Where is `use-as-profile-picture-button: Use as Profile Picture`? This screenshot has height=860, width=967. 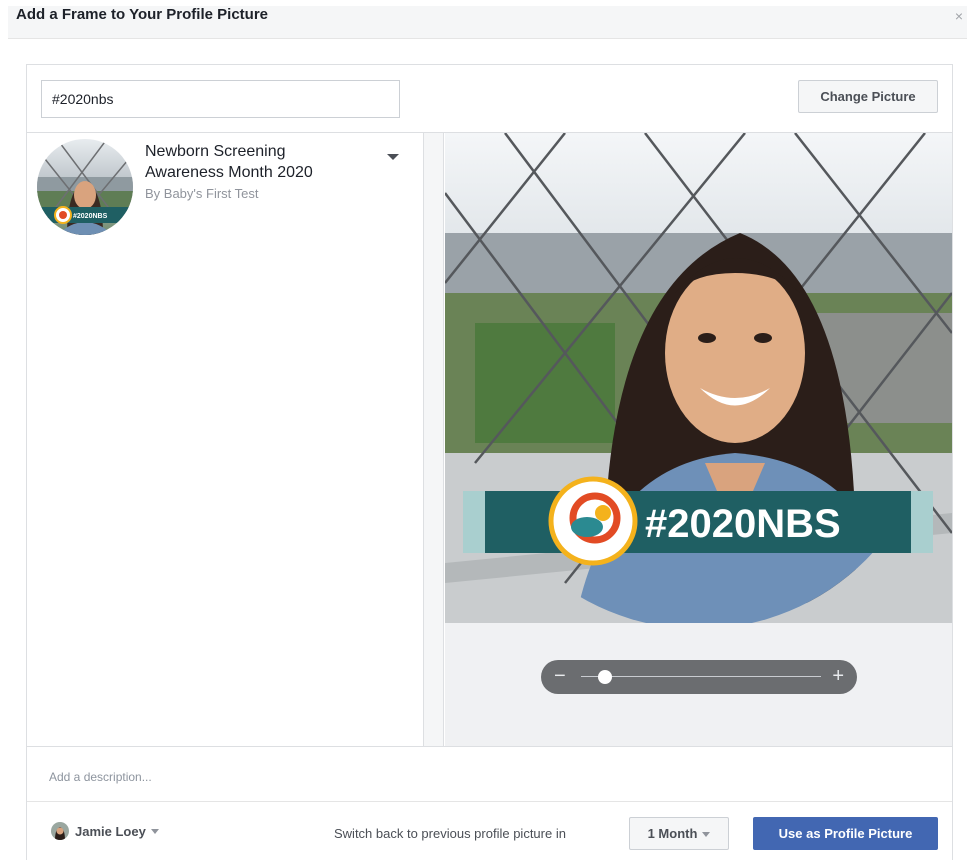 use-as-profile-picture-button: Use as Profile Picture is located at coordinates (845, 833).